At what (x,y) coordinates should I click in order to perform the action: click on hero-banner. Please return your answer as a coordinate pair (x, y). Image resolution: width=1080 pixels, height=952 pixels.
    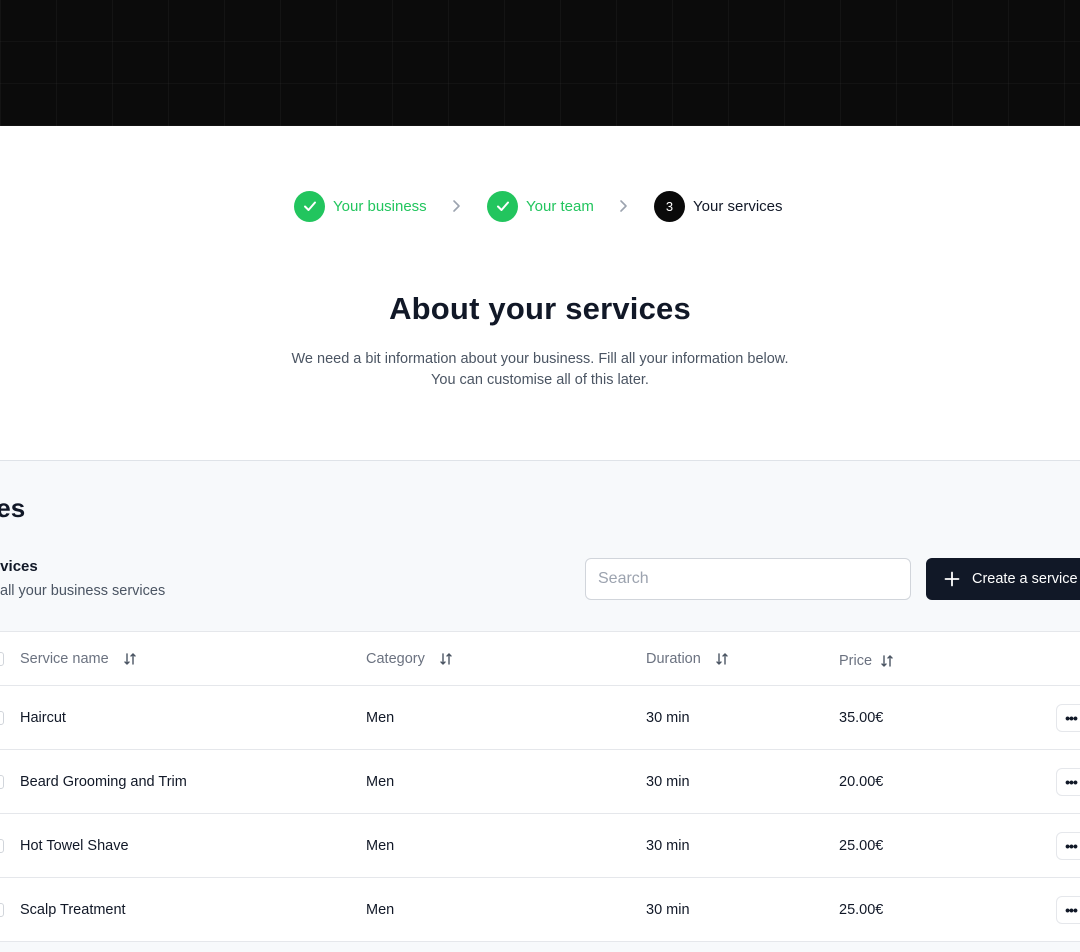
    Looking at the image, I should click on (540, 63).